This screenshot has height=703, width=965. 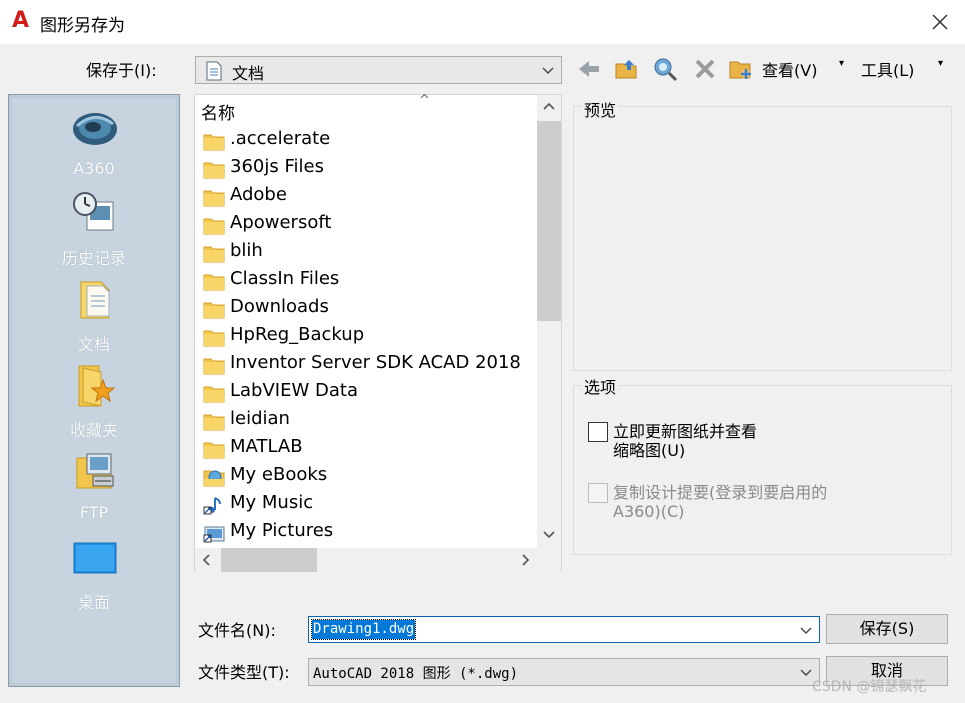 I want to click on list-item: MATLAB, so click(x=368, y=449).